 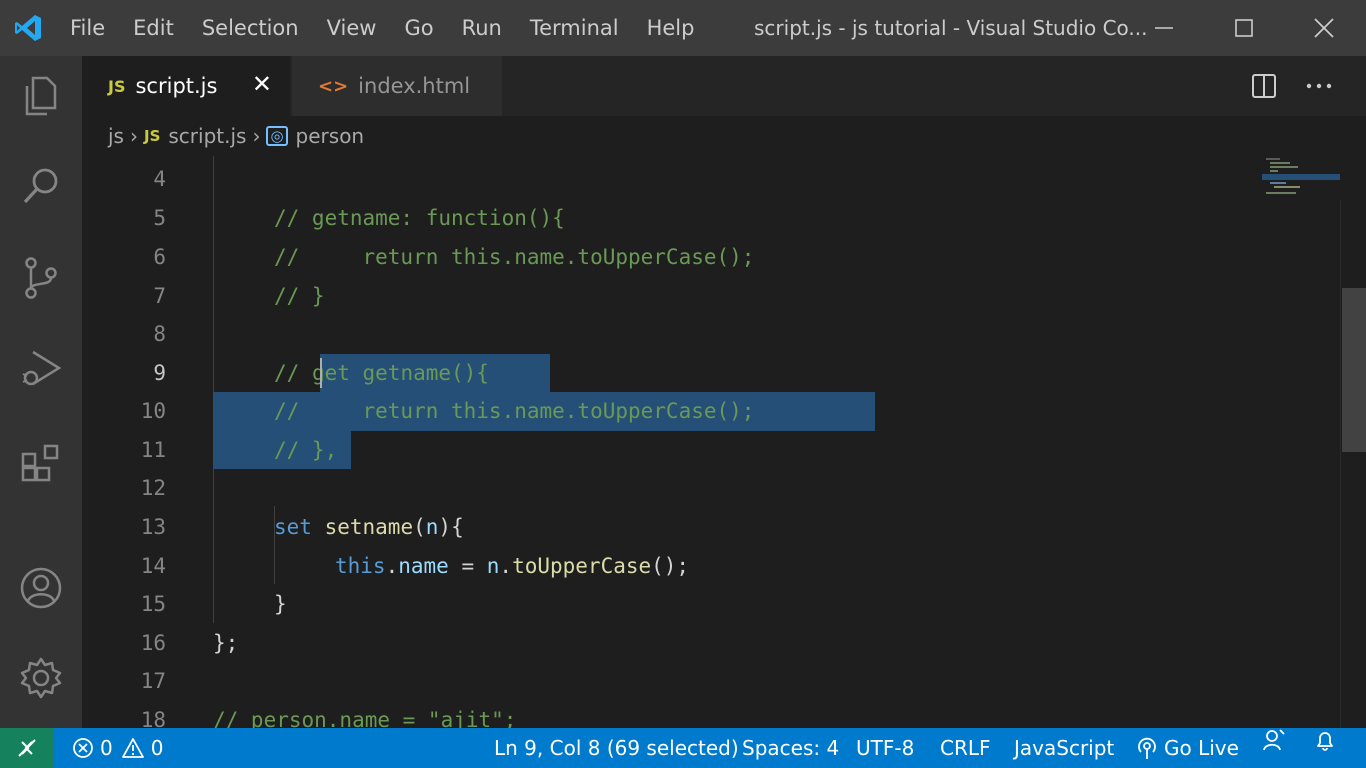 I want to click on line-number: 6, so click(x=159, y=257).